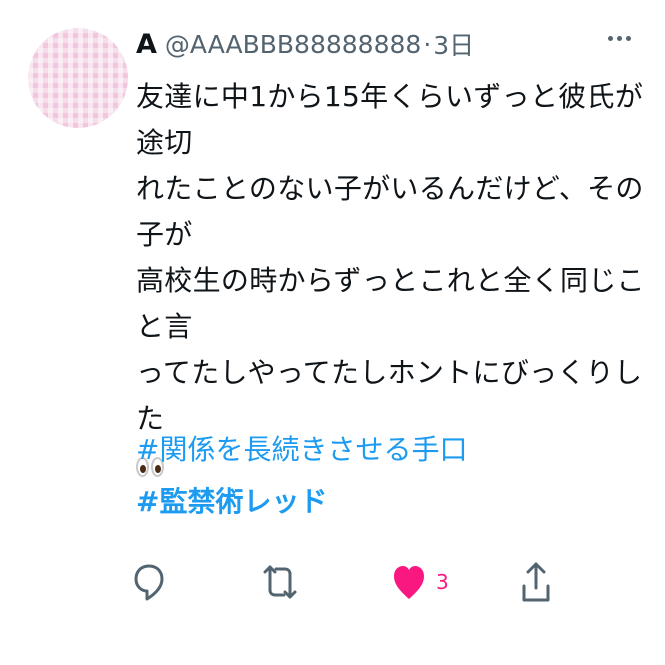 This screenshot has width=665, height=665. I want to click on tweet-header: A @AAABBB88888888 · 3日, so click(305, 44).